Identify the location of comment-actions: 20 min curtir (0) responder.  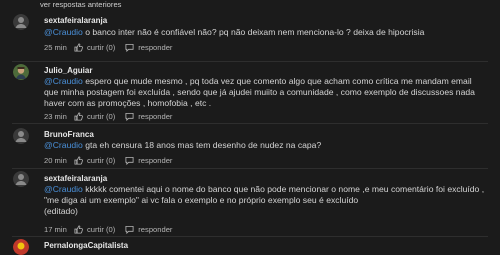
(108, 160).